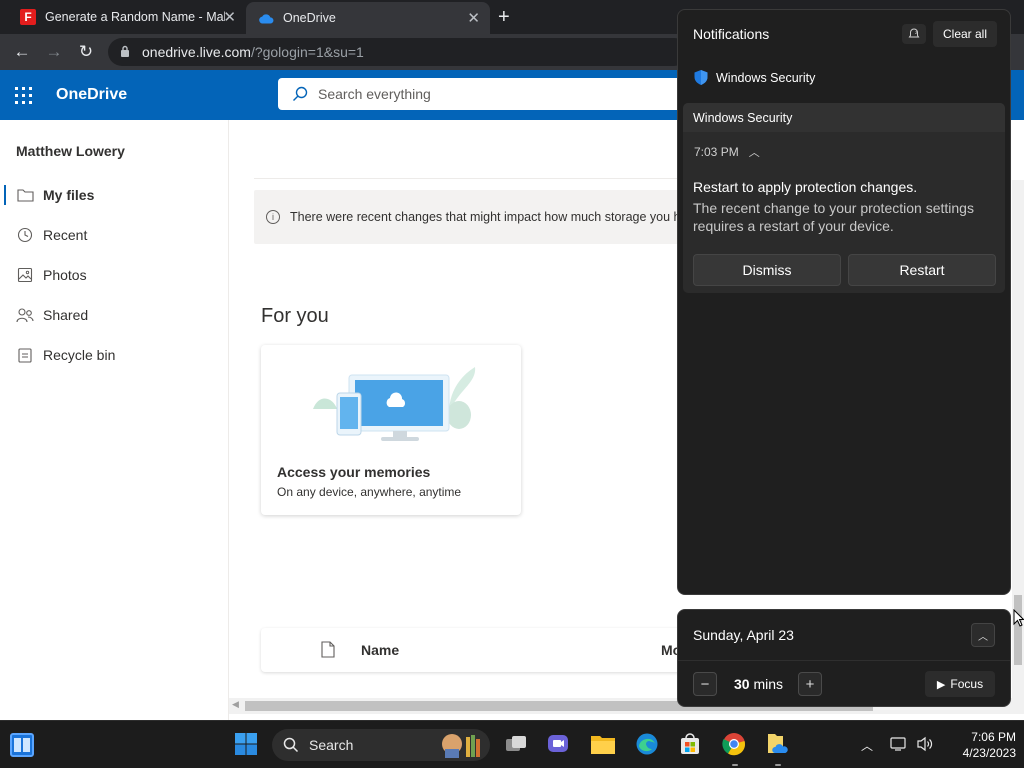  I want to click on notification-app-group: Windows Security, so click(754, 77).